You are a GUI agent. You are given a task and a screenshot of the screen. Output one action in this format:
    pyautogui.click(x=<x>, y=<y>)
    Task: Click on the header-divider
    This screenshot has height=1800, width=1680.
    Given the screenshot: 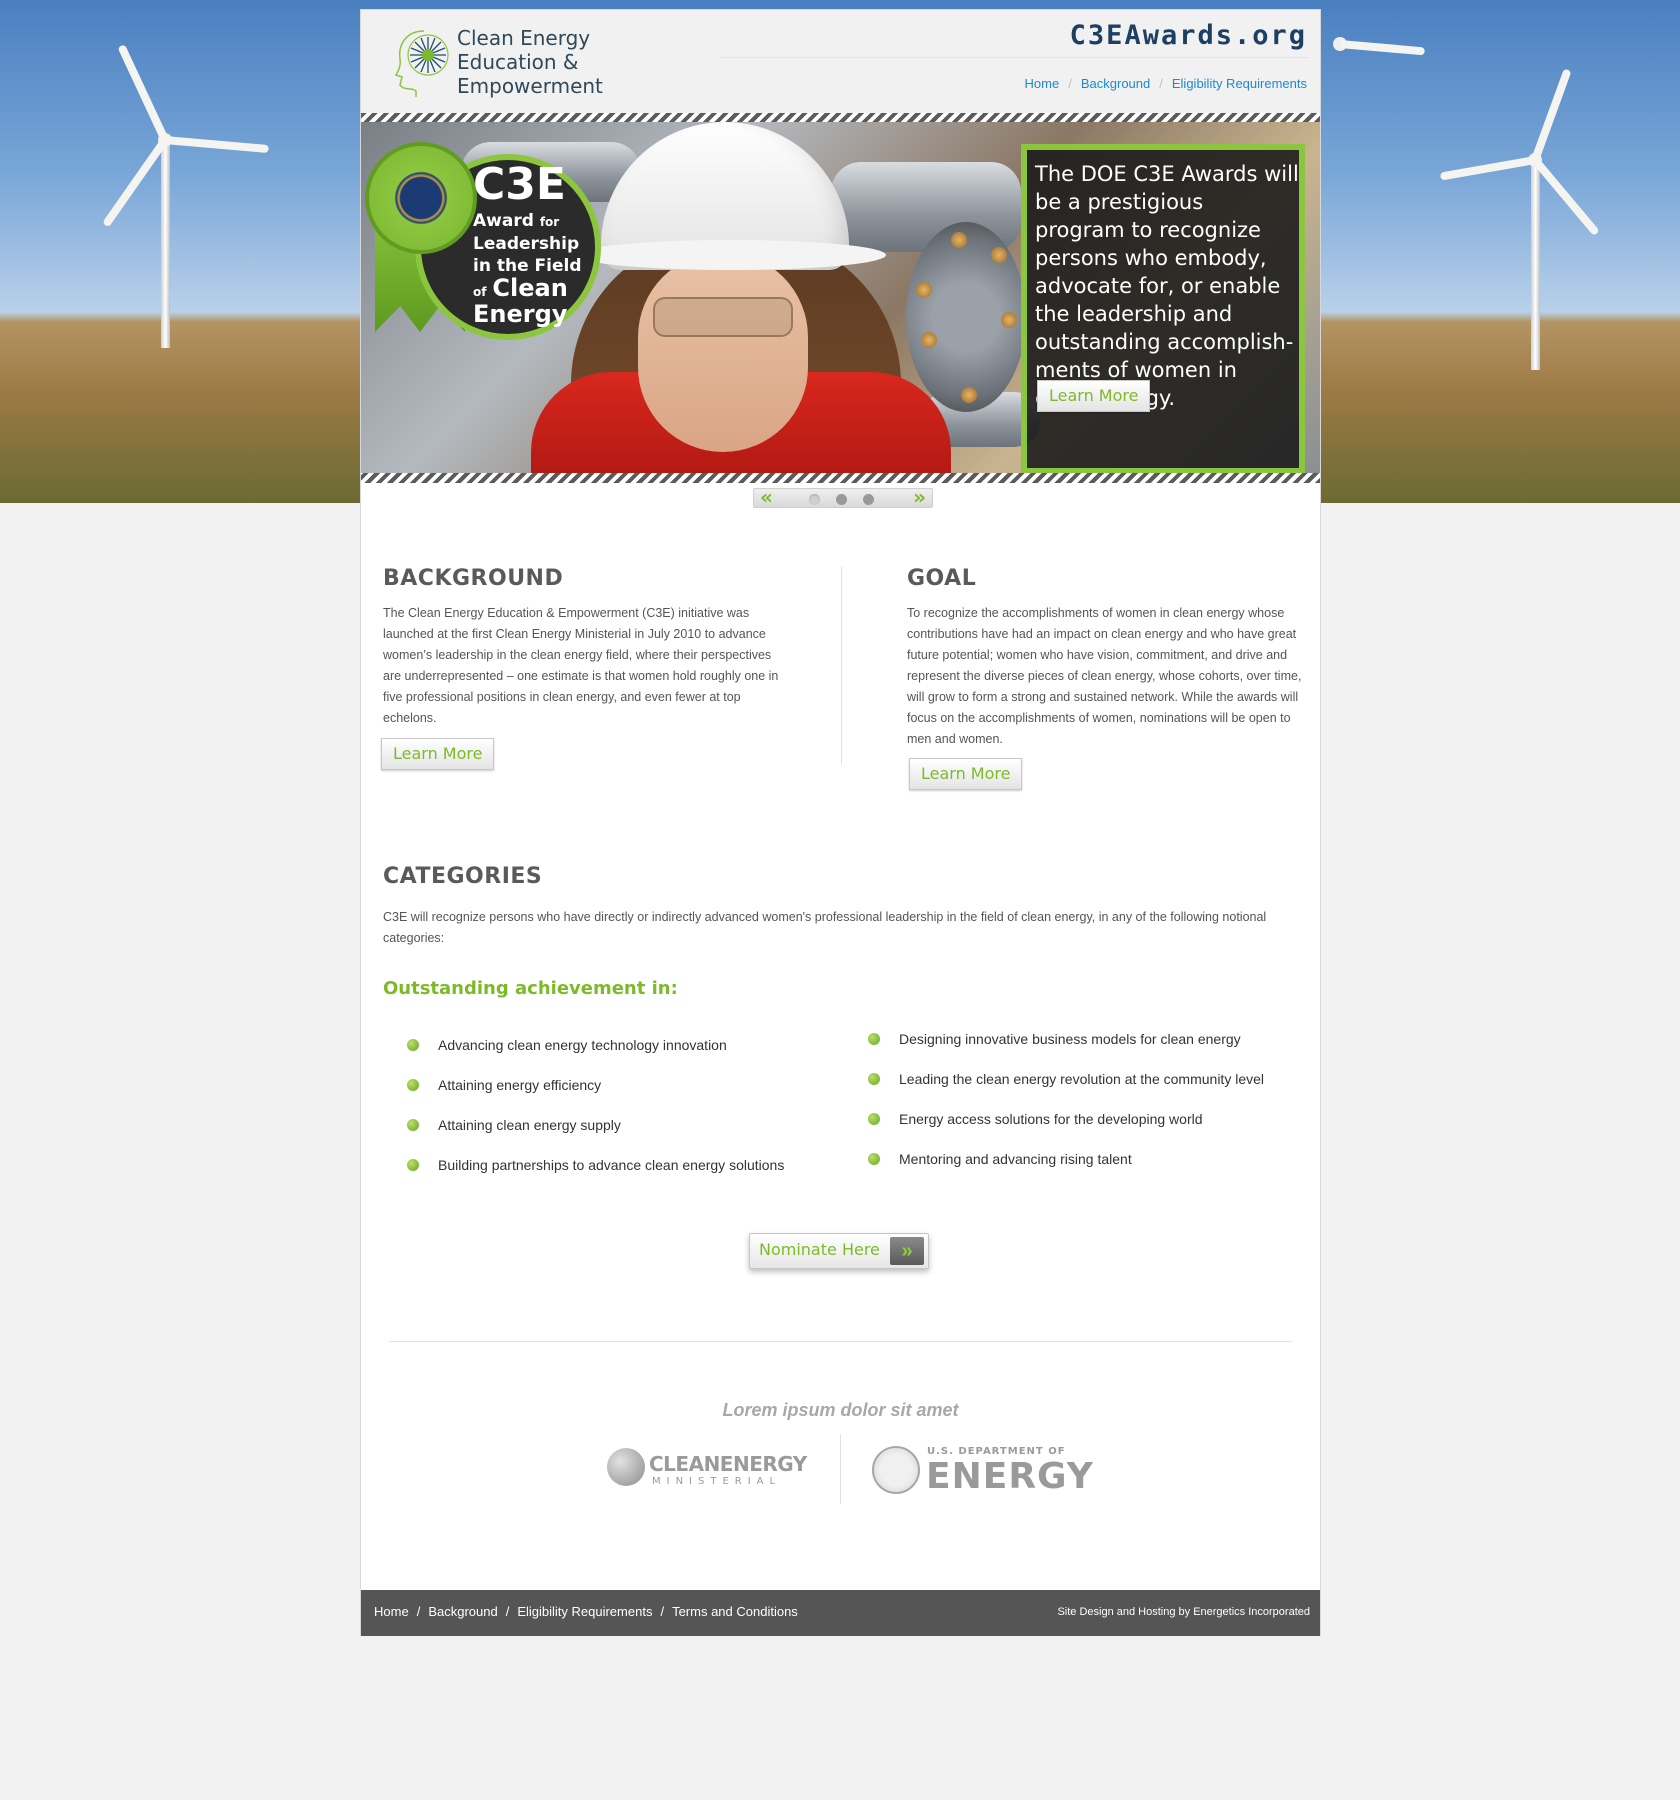 What is the action you would take?
    pyautogui.click(x=1014, y=57)
    